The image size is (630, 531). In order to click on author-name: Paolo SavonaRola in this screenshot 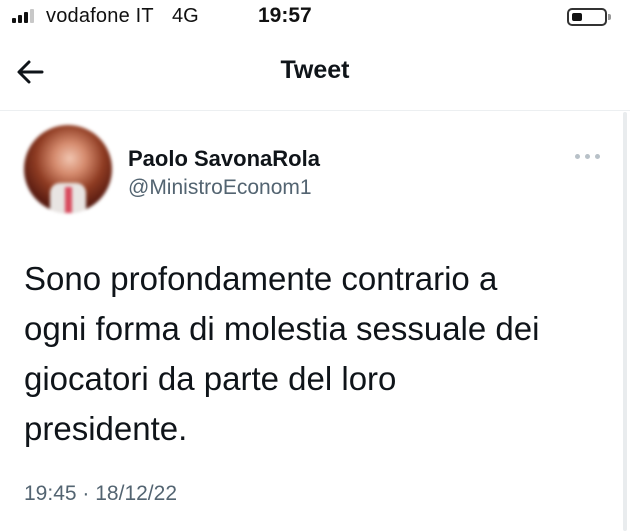, I will do `click(224, 159)`.